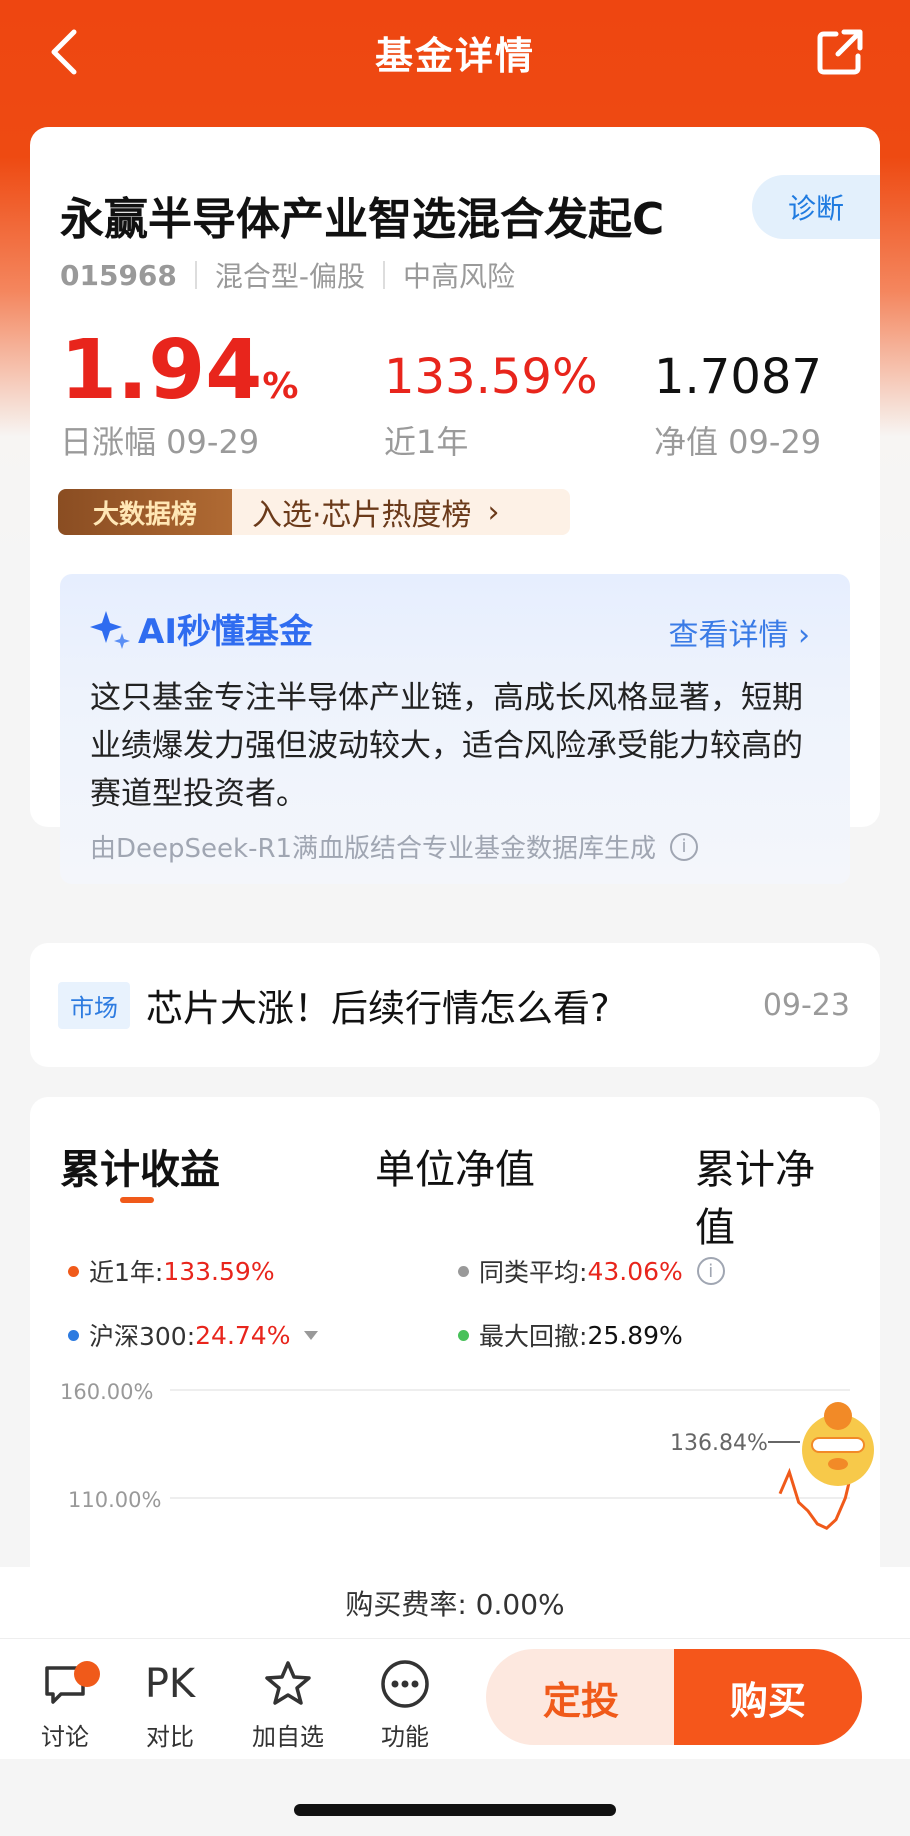 The image size is (910, 1836). What do you see at coordinates (137, 1200) in the screenshot?
I see `active-tab-indicator` at bounding box center [137, 1200].